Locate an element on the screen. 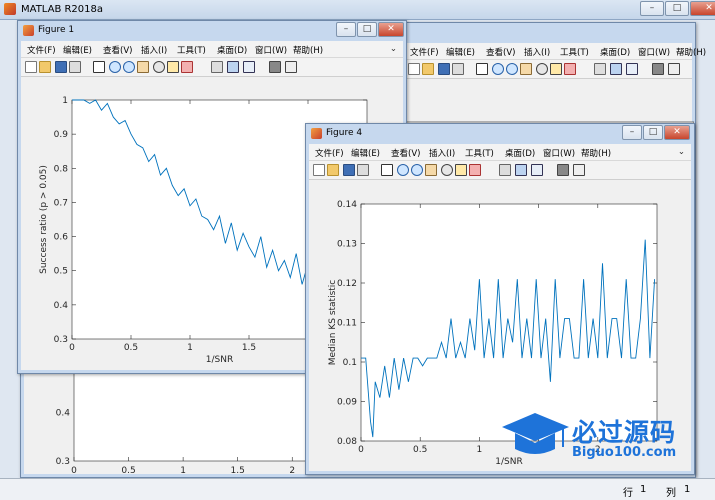 Image resolution: width=715 pixels, height=500 pixels. col-label: 列 is located at coordinates (671, 493).